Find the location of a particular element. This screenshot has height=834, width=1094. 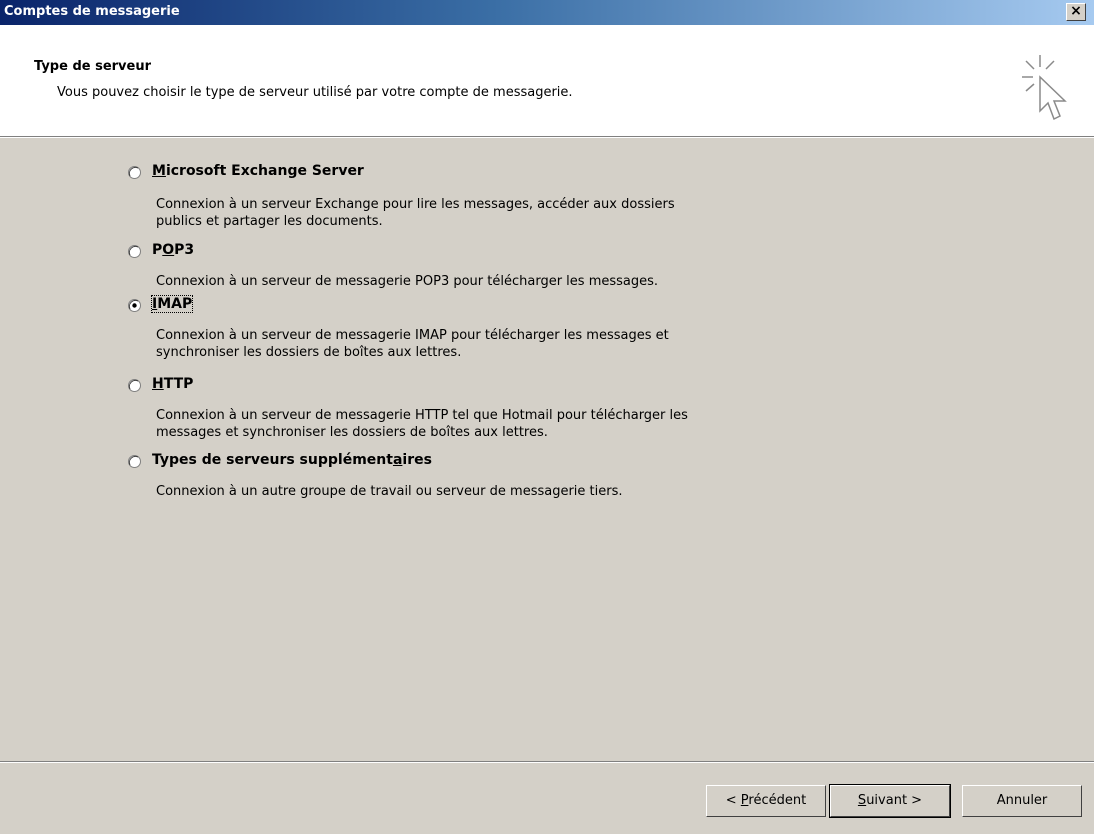

page-title: Type de serveur is located at coordinates (93, 66).